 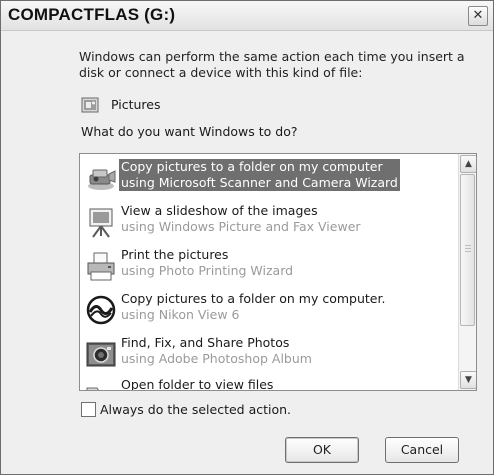 What do you see at coordinates (205, 342) in the screenshot?
I see `action-title: Find, Fix, and Share Photos` at bounding box center [205, 342].